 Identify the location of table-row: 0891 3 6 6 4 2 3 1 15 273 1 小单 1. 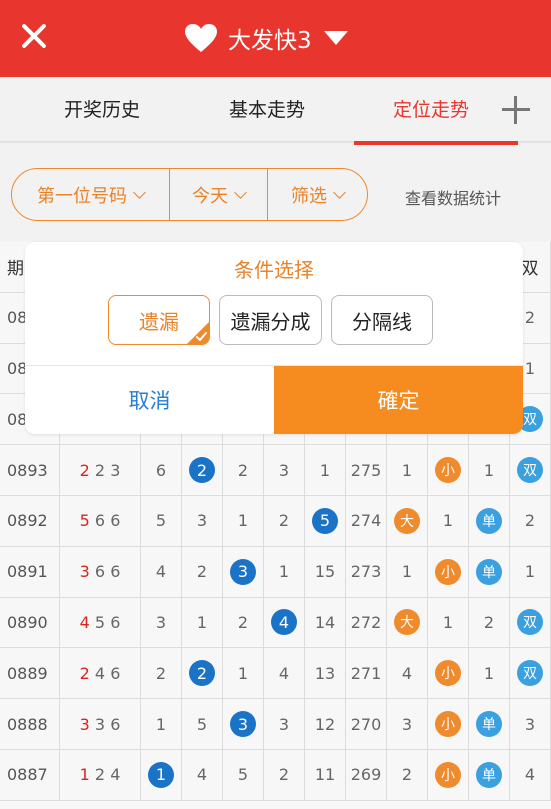
(275, 572).